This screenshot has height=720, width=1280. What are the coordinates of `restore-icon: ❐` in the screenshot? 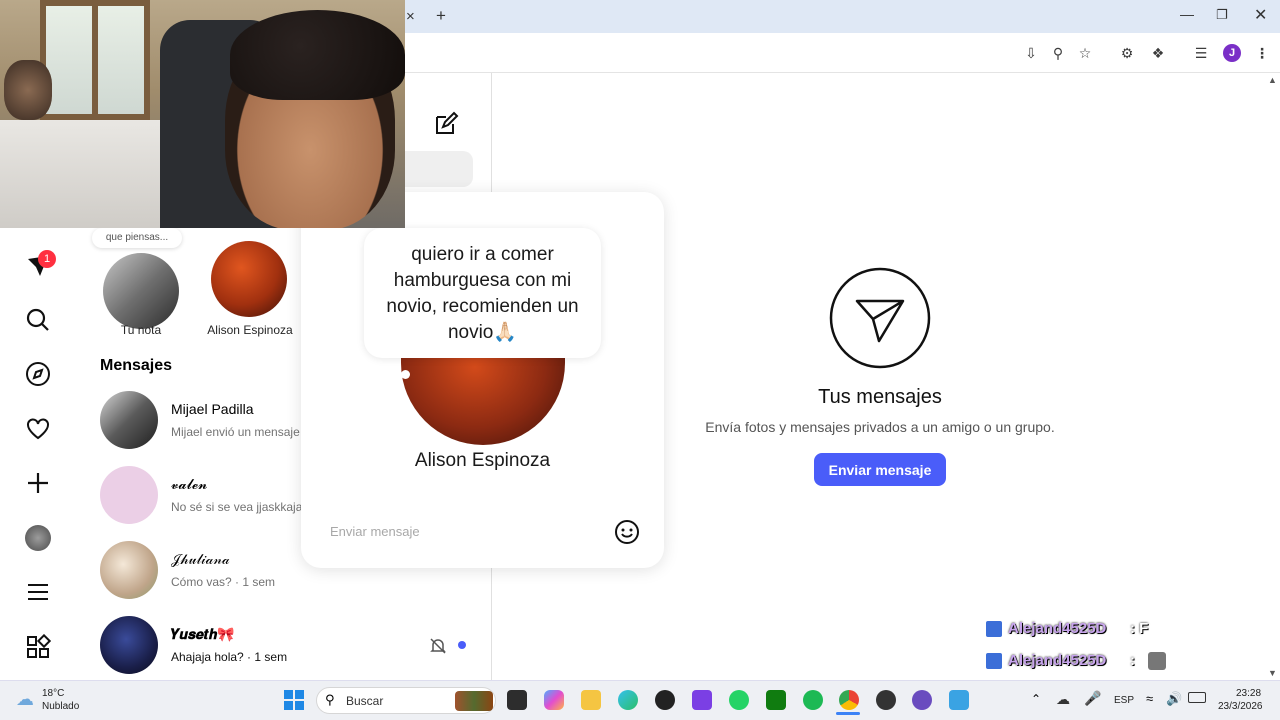 It's located at (1222, 15).